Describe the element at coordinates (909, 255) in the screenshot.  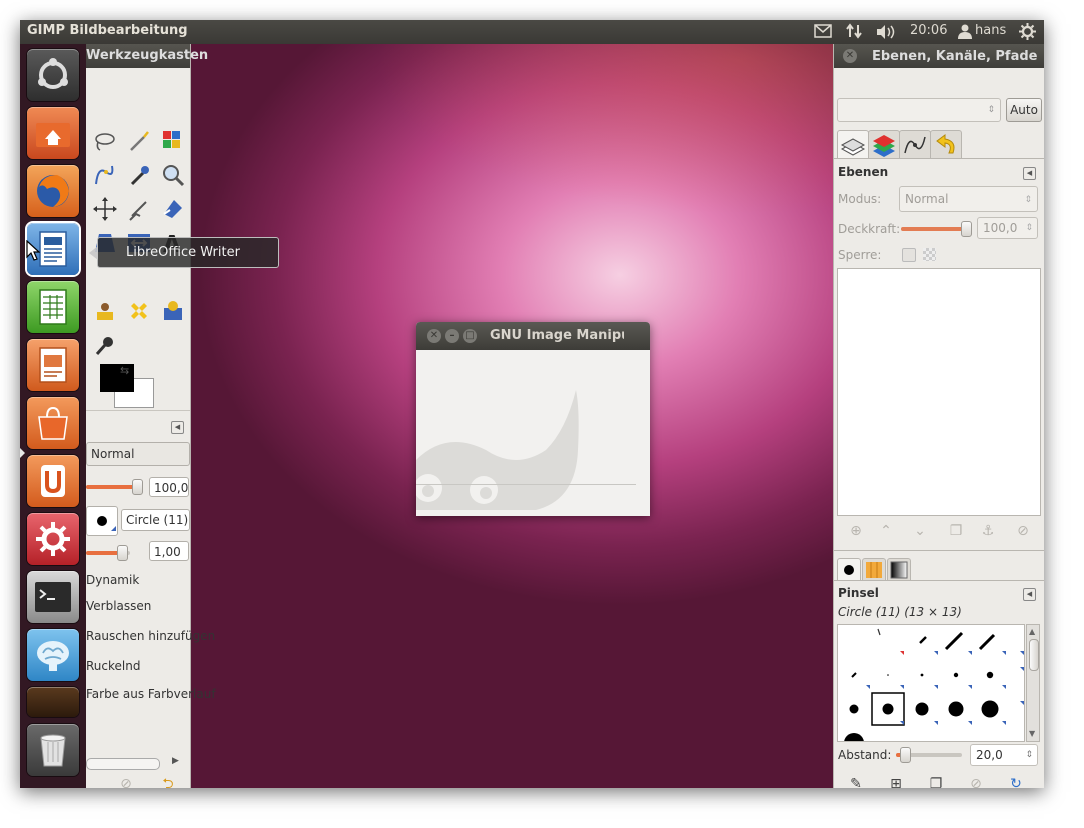
I see `lock-pixels-checkbox` at that location.